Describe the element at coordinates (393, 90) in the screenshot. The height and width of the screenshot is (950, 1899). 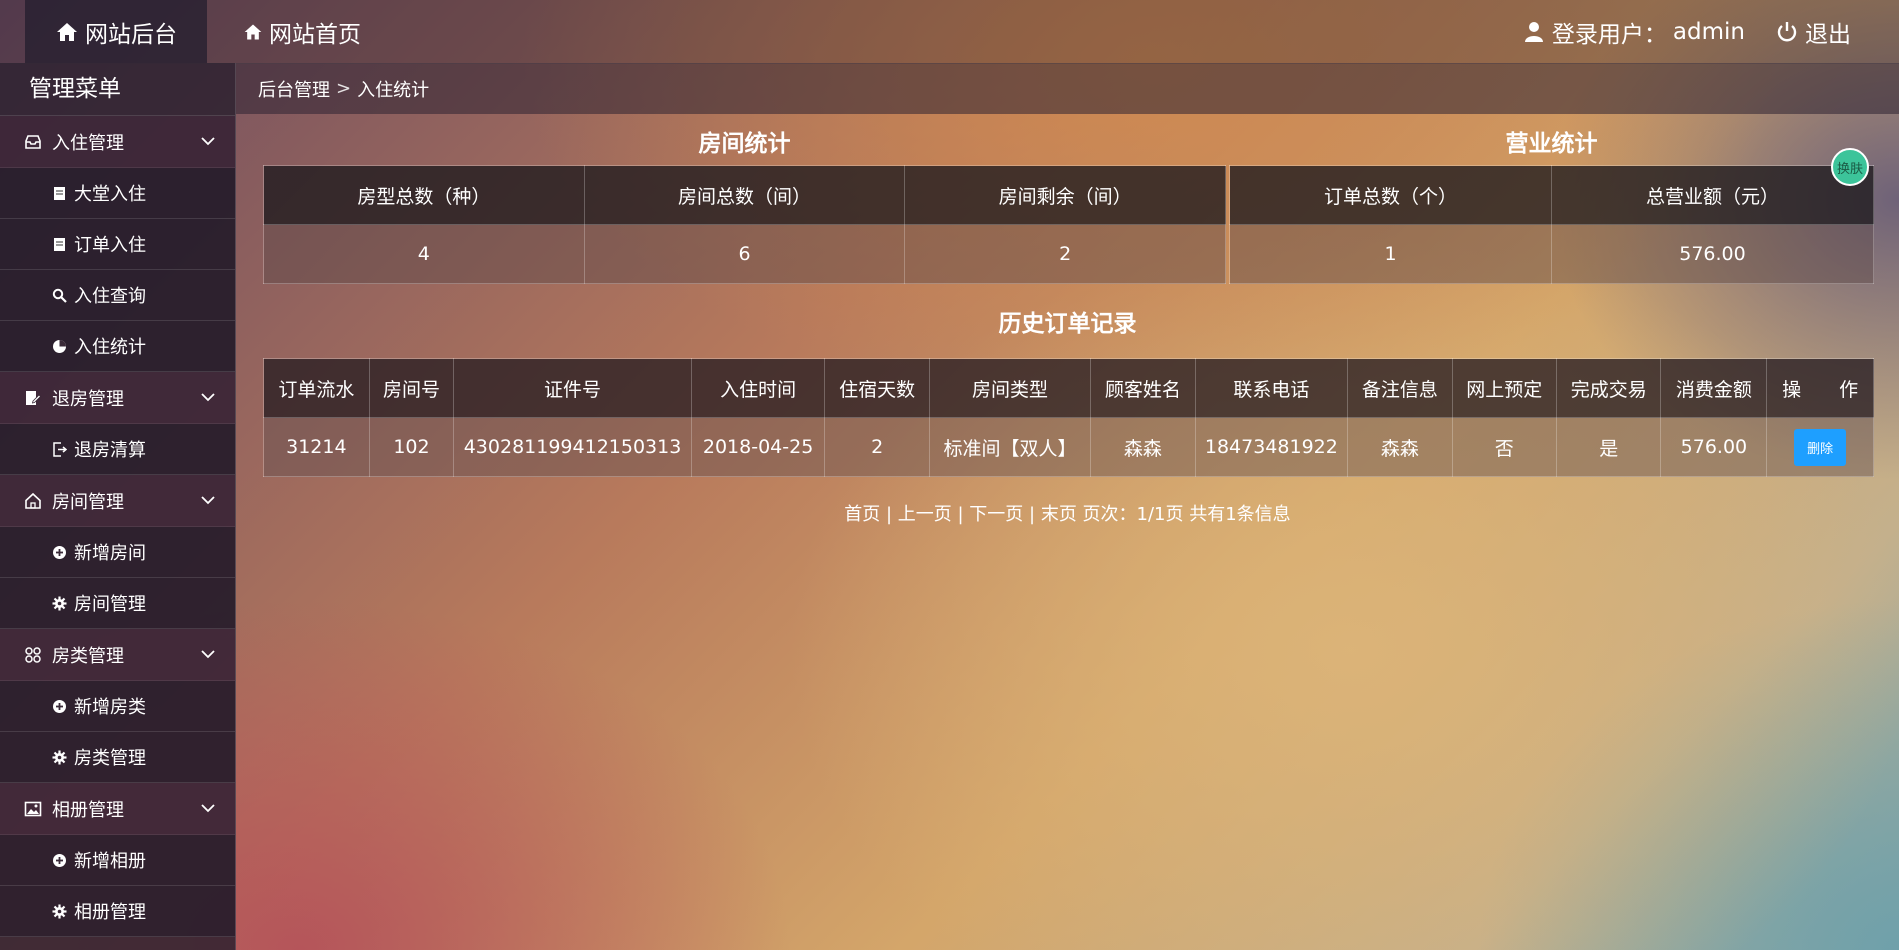
I see `breadcrumb-current: 入住统计` at that location.